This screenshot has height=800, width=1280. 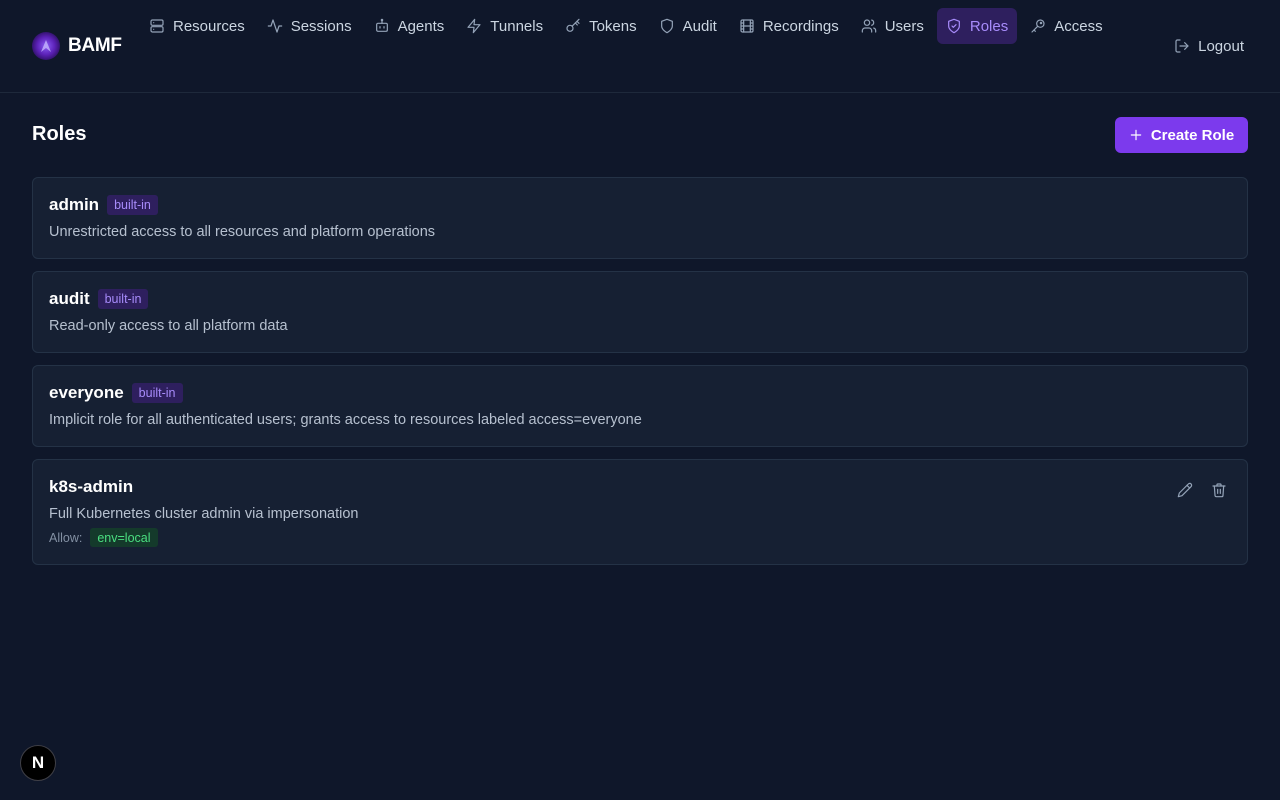 I want to click on brand: BAMF, so click(x=77, y=46).